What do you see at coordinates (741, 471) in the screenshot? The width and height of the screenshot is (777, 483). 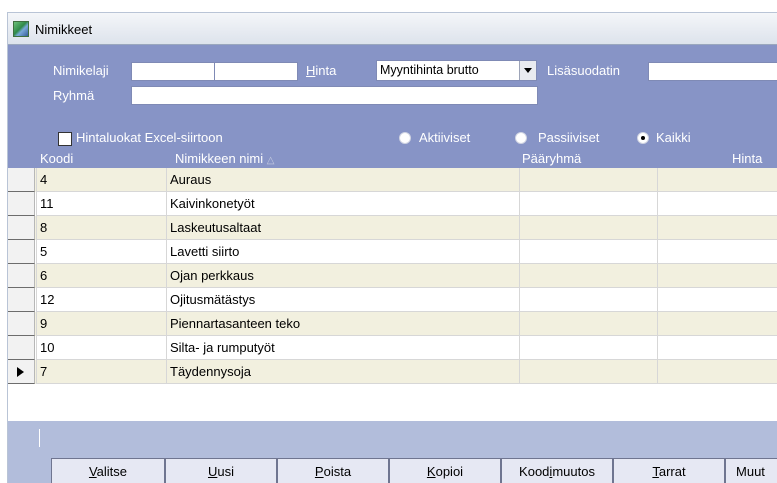 I see `muut-button-accel: M` at bounding box center [741, 471].